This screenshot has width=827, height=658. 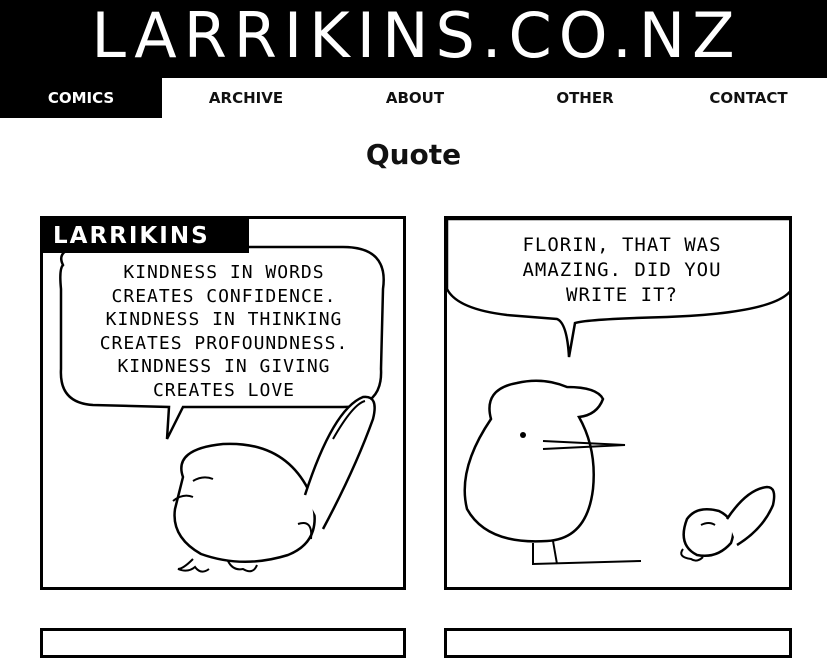 I want to click on main-nav: COMICS ARCHIVE ABOUT OTHER CONTACT, so click(x=413, y=98).